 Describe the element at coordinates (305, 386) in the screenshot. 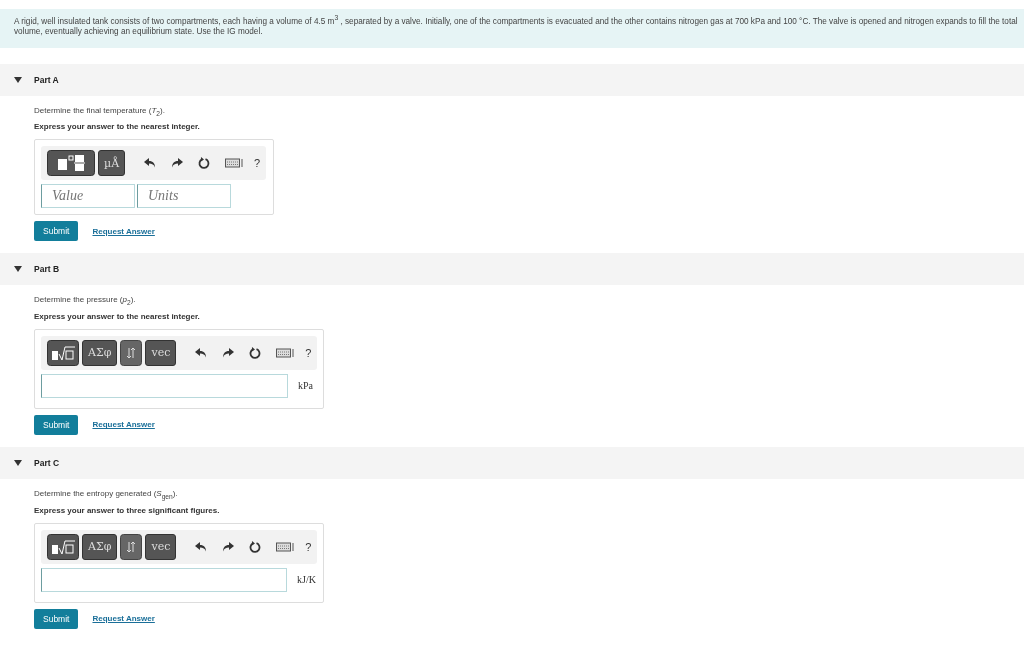

I see `unit-label: kPa` at that location.